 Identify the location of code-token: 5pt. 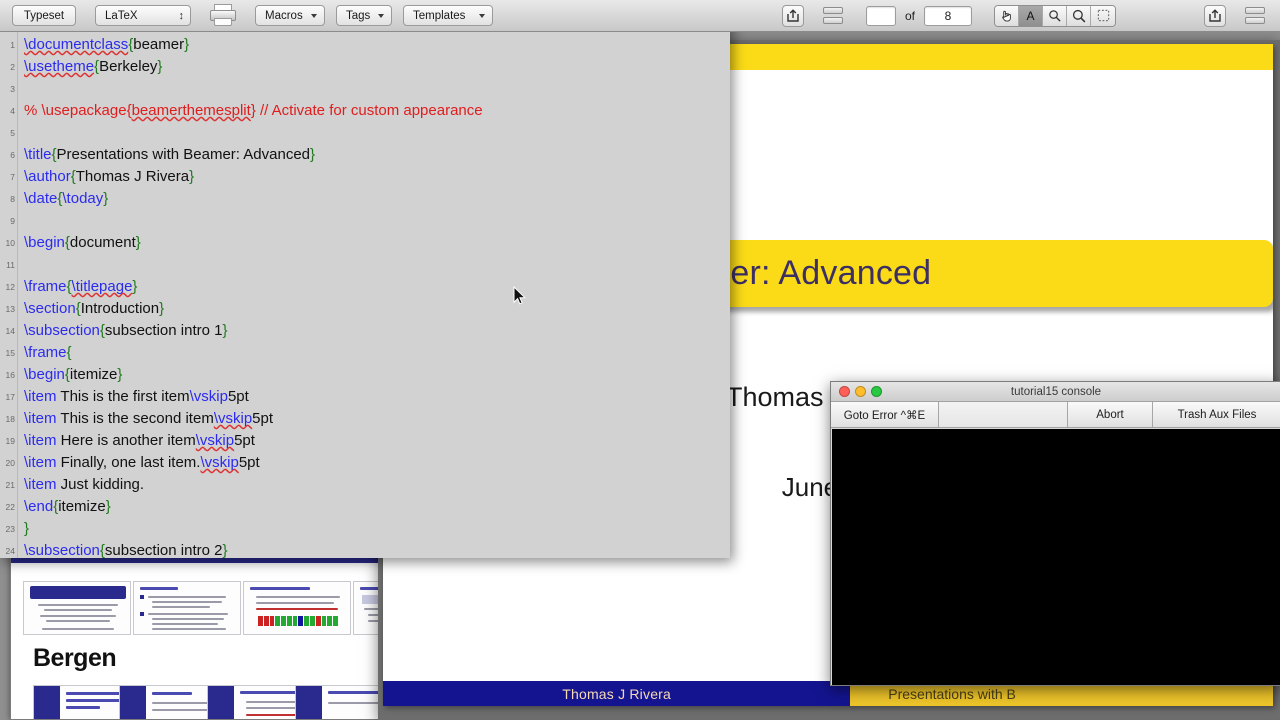
(244, 440).